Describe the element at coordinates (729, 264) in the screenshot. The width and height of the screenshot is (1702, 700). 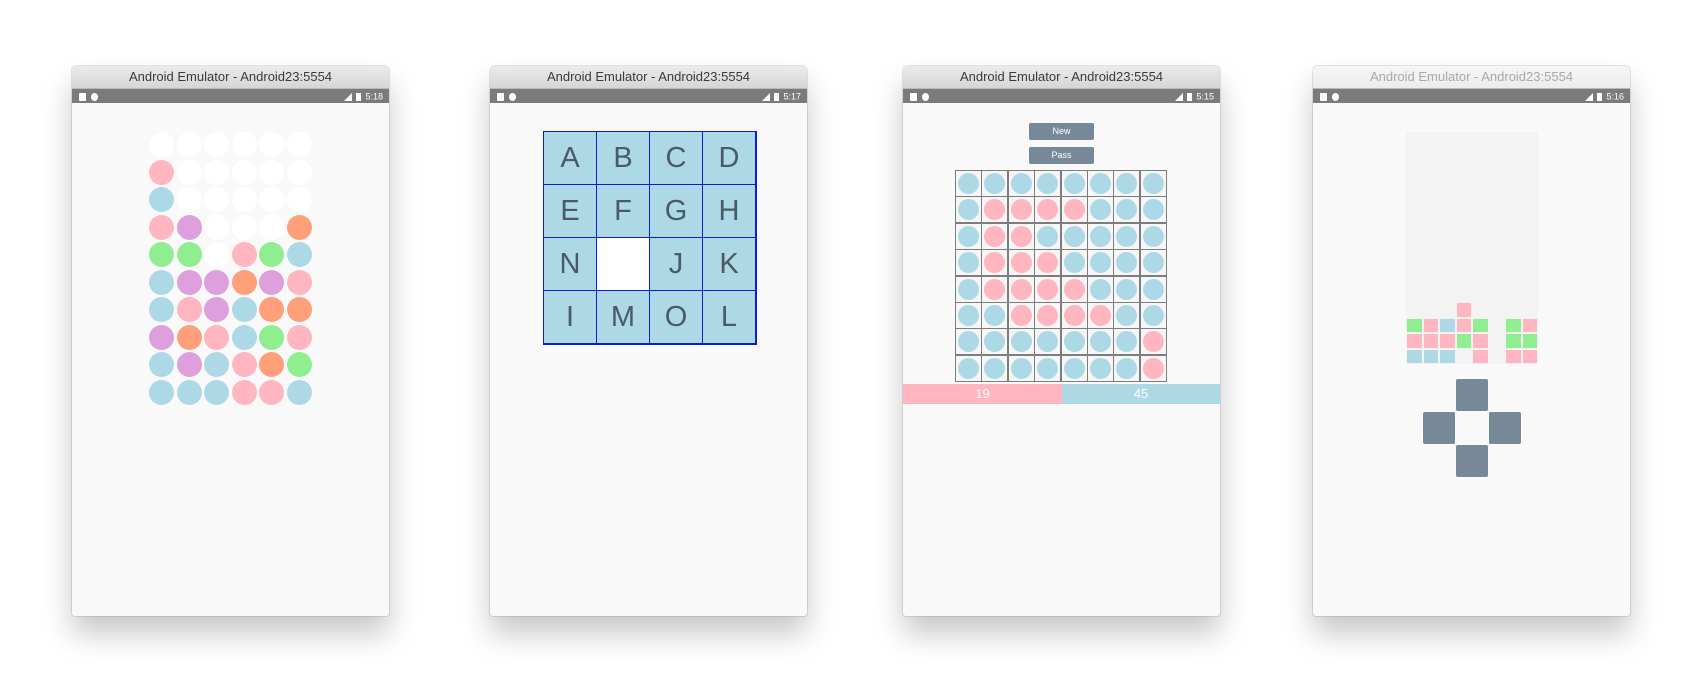
I see `puzzle-tile: K` at that location.